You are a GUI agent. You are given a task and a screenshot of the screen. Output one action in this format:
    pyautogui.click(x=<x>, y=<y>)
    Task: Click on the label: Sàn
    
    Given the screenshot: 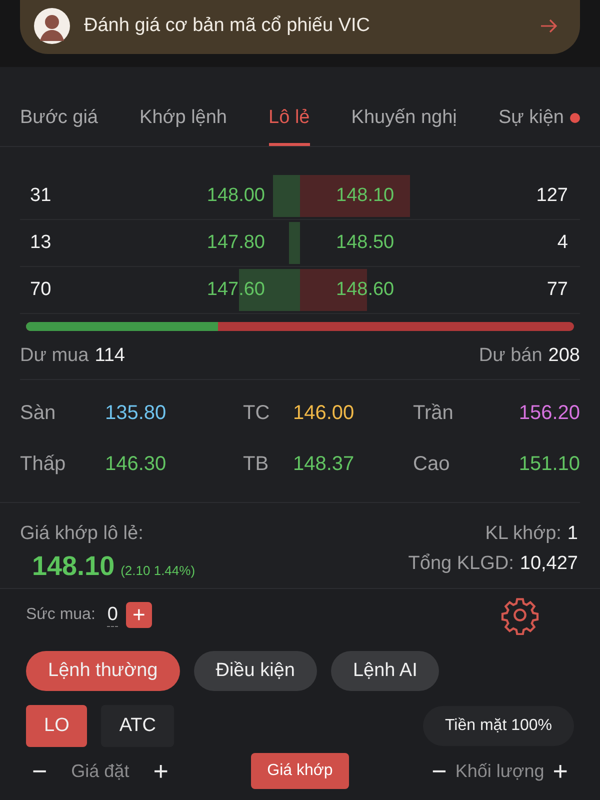 What is the action you would take?
    pyautogui.click(x=38, y=413)
    